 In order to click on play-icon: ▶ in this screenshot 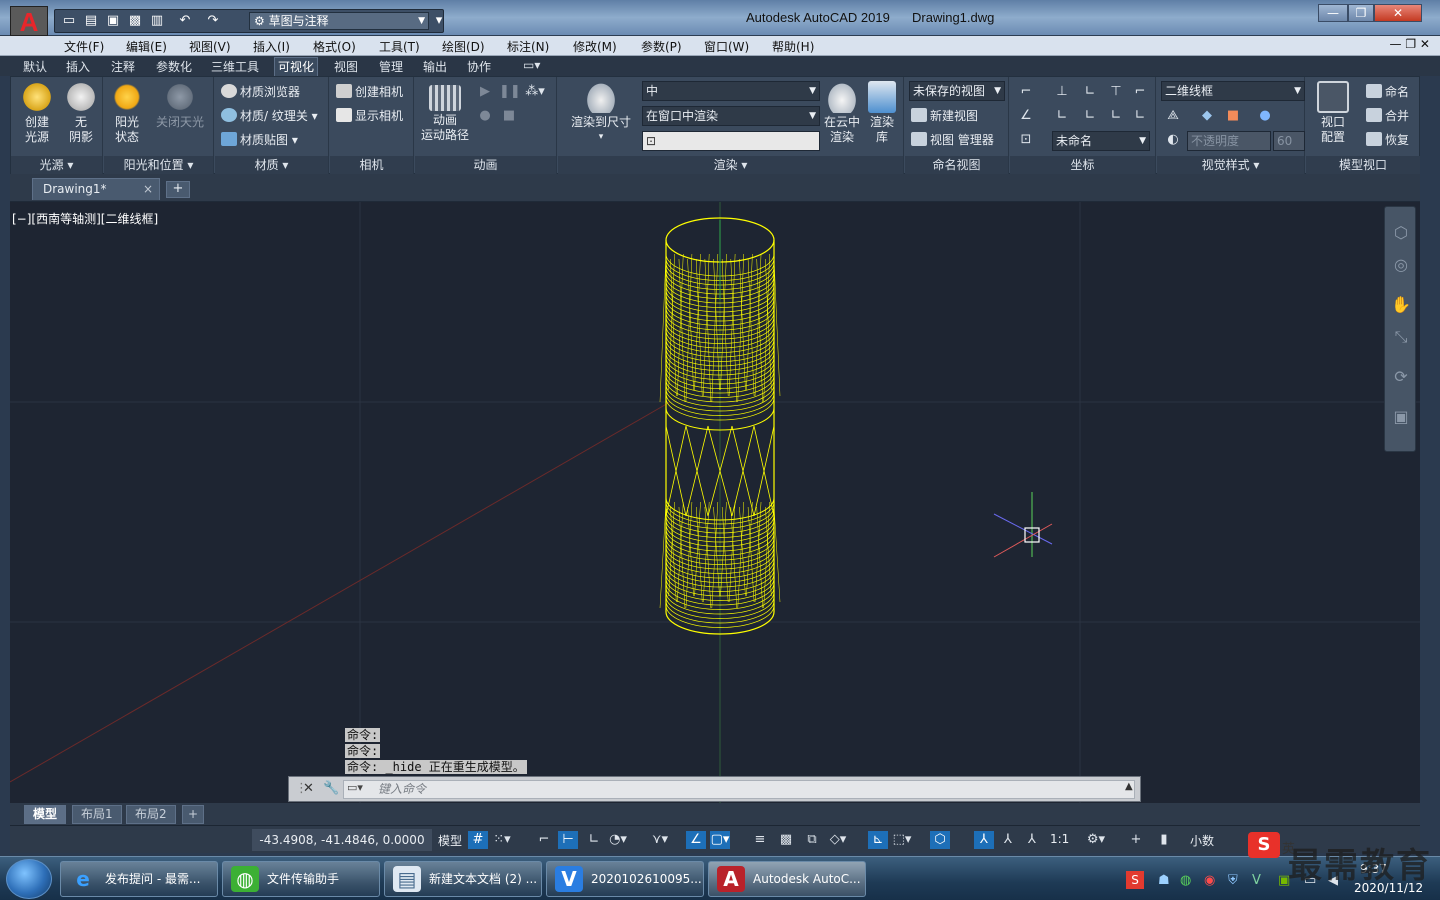, I will do `click(485, 92)`.